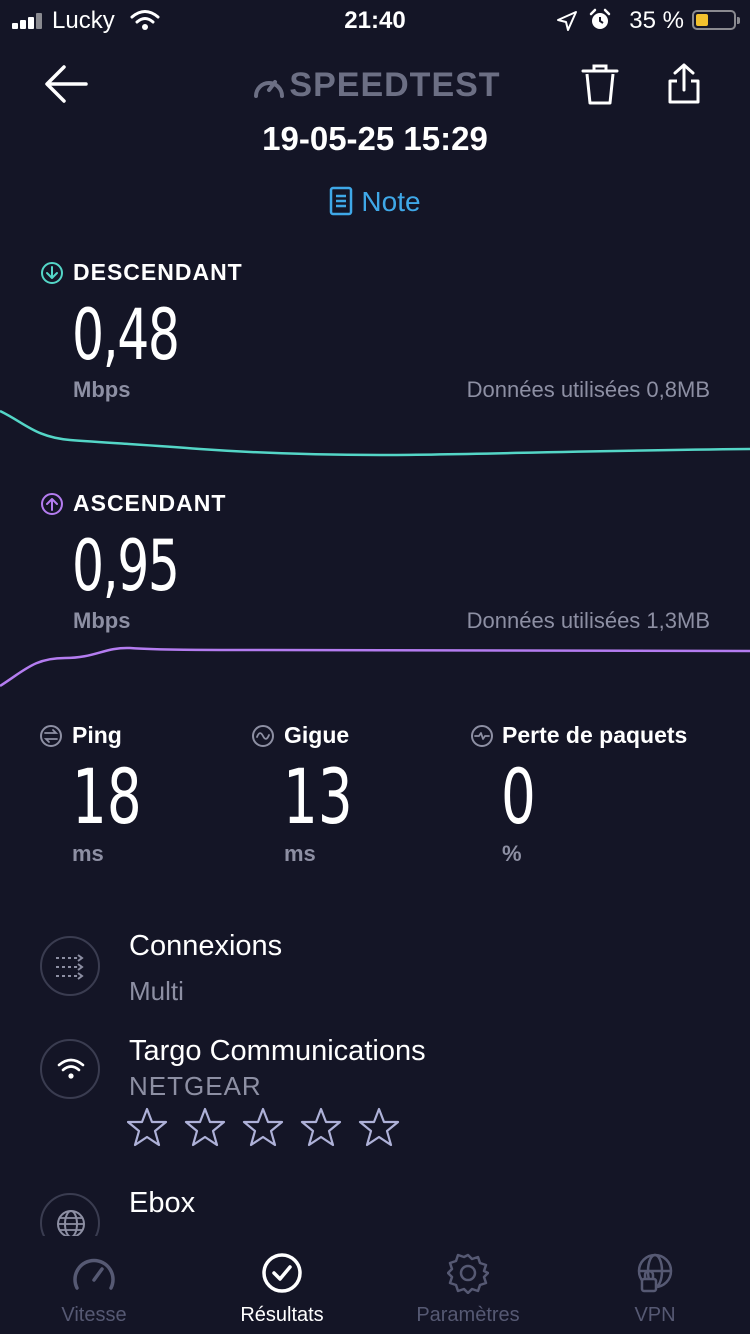  What do you see at coordinates (107, 796) in the screenshot?
I see `ping-value: 18` at bounding box center [107, 796].